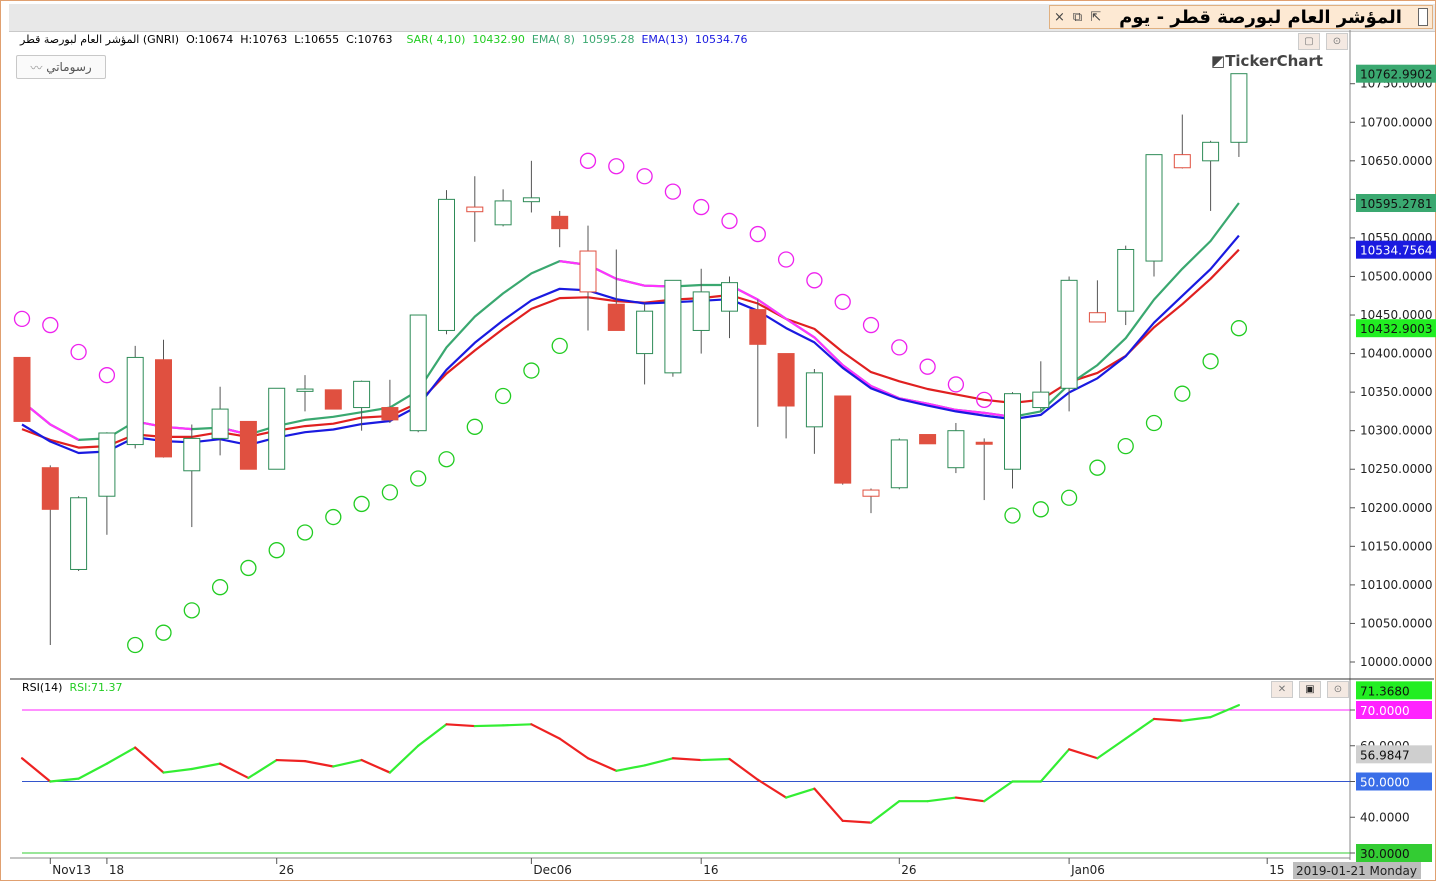 The image size is (1436, 881). Describe the element at coordinates (96, 687) in the screenshot. I see `rsi-value: RSI:71.37` at that location.